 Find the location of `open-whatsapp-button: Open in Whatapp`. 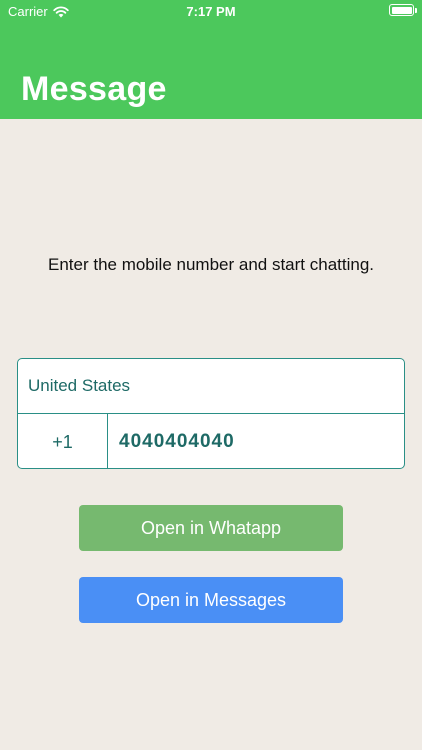

open-whatsapp-button: Open in Whatapp is located at coordinates (211, 528).